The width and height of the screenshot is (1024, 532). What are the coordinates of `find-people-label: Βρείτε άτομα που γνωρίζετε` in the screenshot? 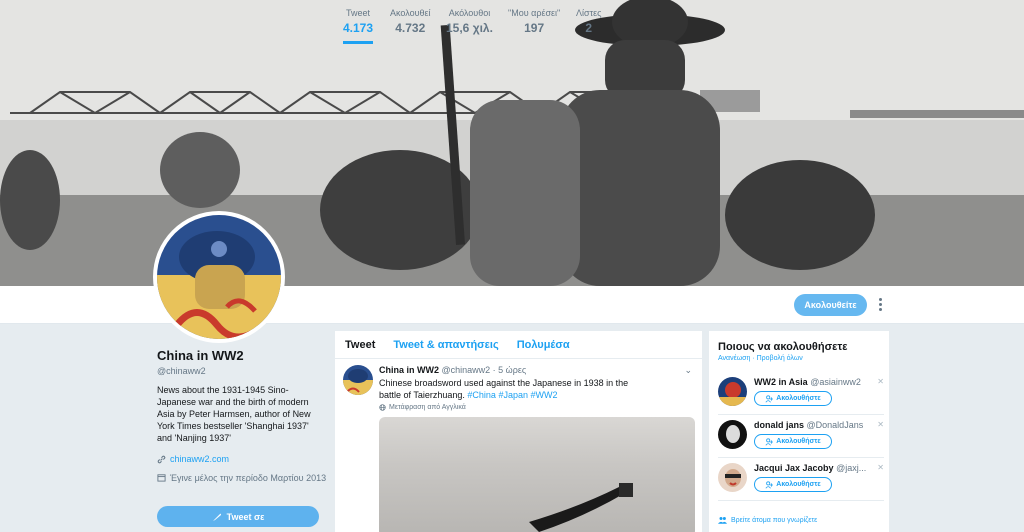 It's located at (774, 520).